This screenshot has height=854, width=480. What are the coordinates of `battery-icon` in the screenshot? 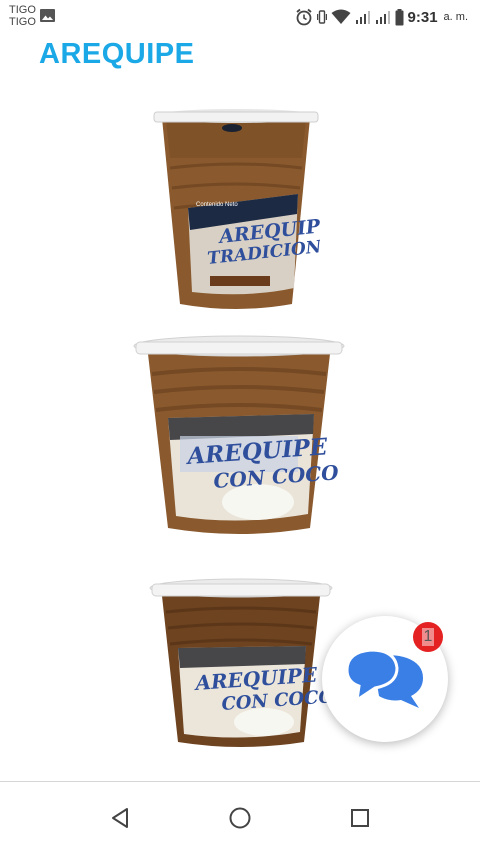 It's located at (399, 16).